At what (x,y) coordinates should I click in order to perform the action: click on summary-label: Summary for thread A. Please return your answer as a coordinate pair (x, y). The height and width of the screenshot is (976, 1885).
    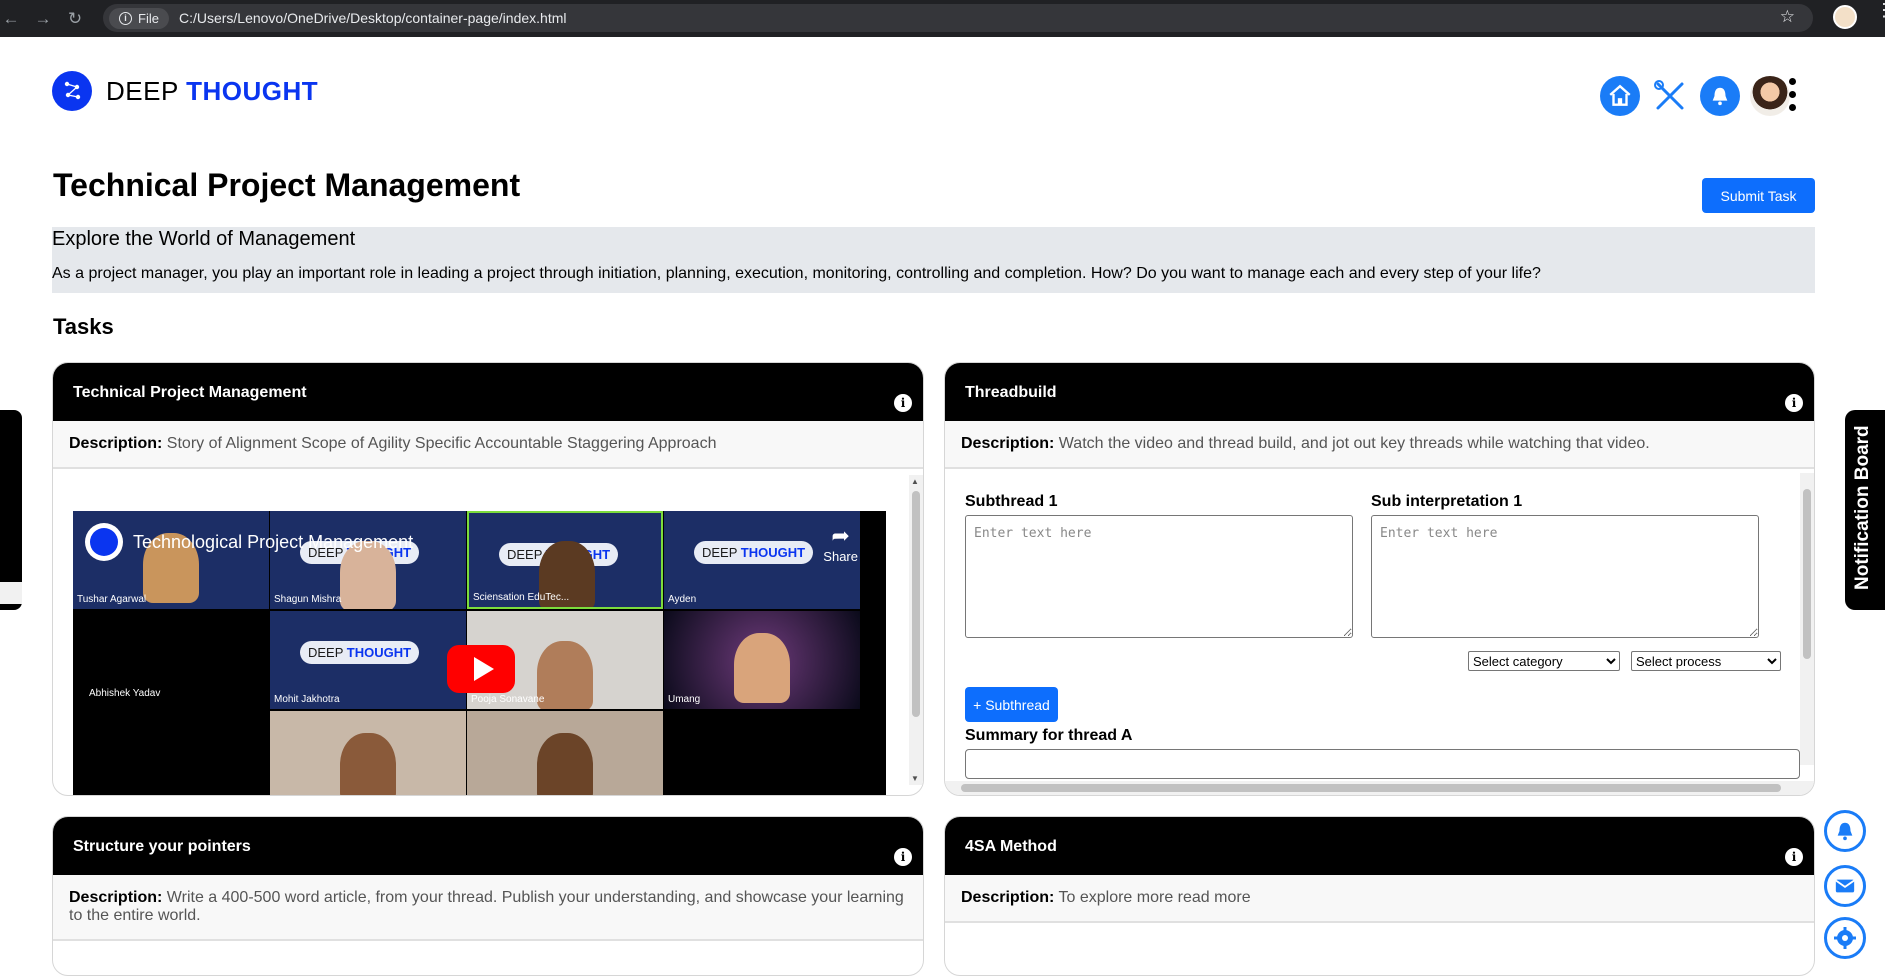
    Looking at the image, I should click on (1049, 735).